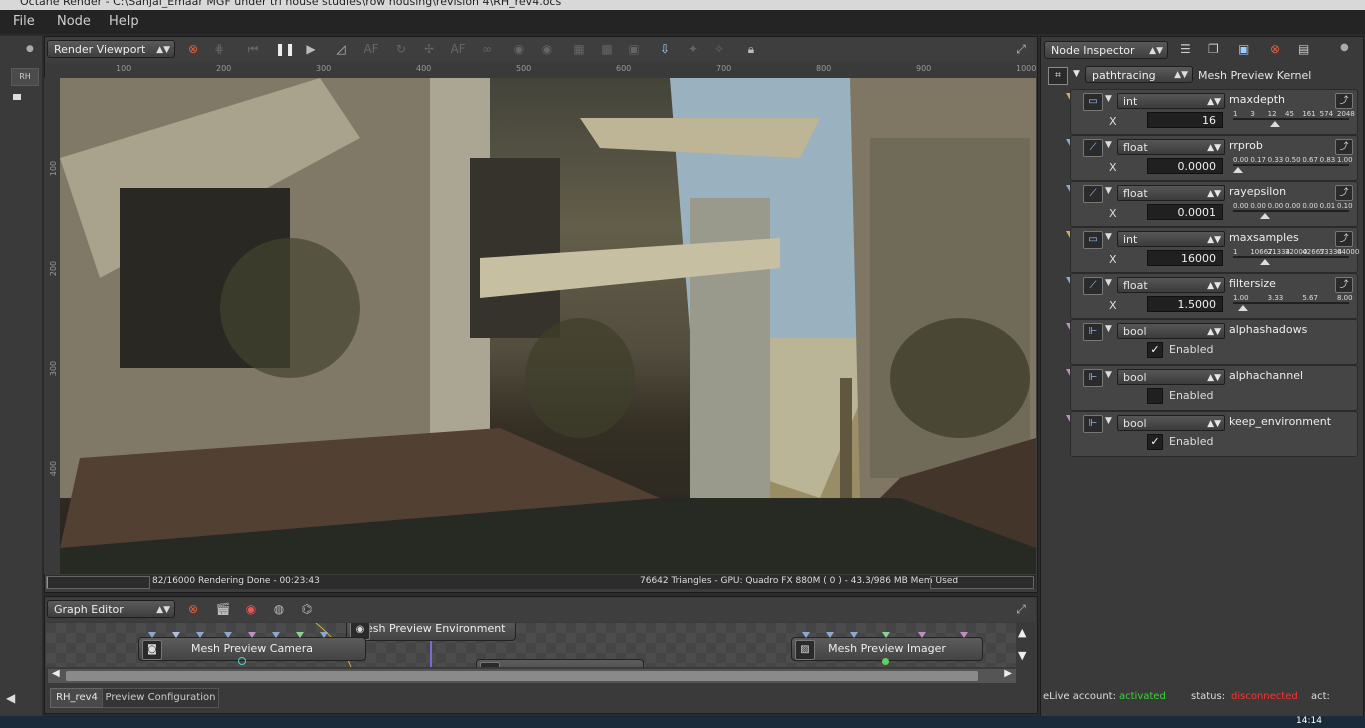  Describe the element at coordinates (1171, 147) in the screenshot. I see `rrprob-type-select: float ▲▼` at that location.